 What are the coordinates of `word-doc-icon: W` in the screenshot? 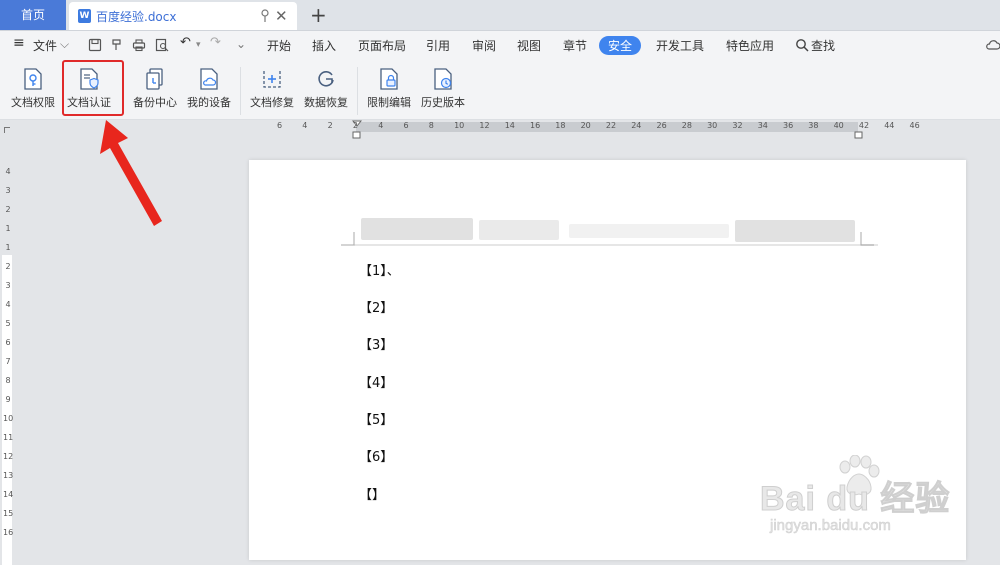 It's located at (84, 16).